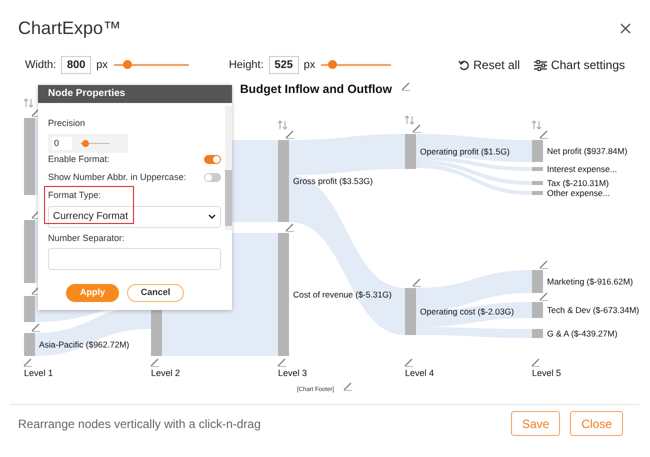  I want to click on undo-icon, so click(464, 65).